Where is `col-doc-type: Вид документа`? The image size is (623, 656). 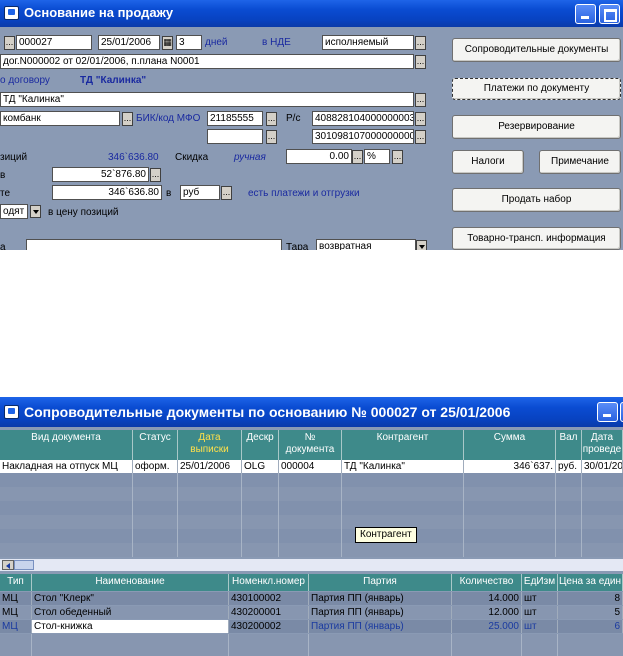 col-doc-type: Вид документа is located at coordinates (66, 445).